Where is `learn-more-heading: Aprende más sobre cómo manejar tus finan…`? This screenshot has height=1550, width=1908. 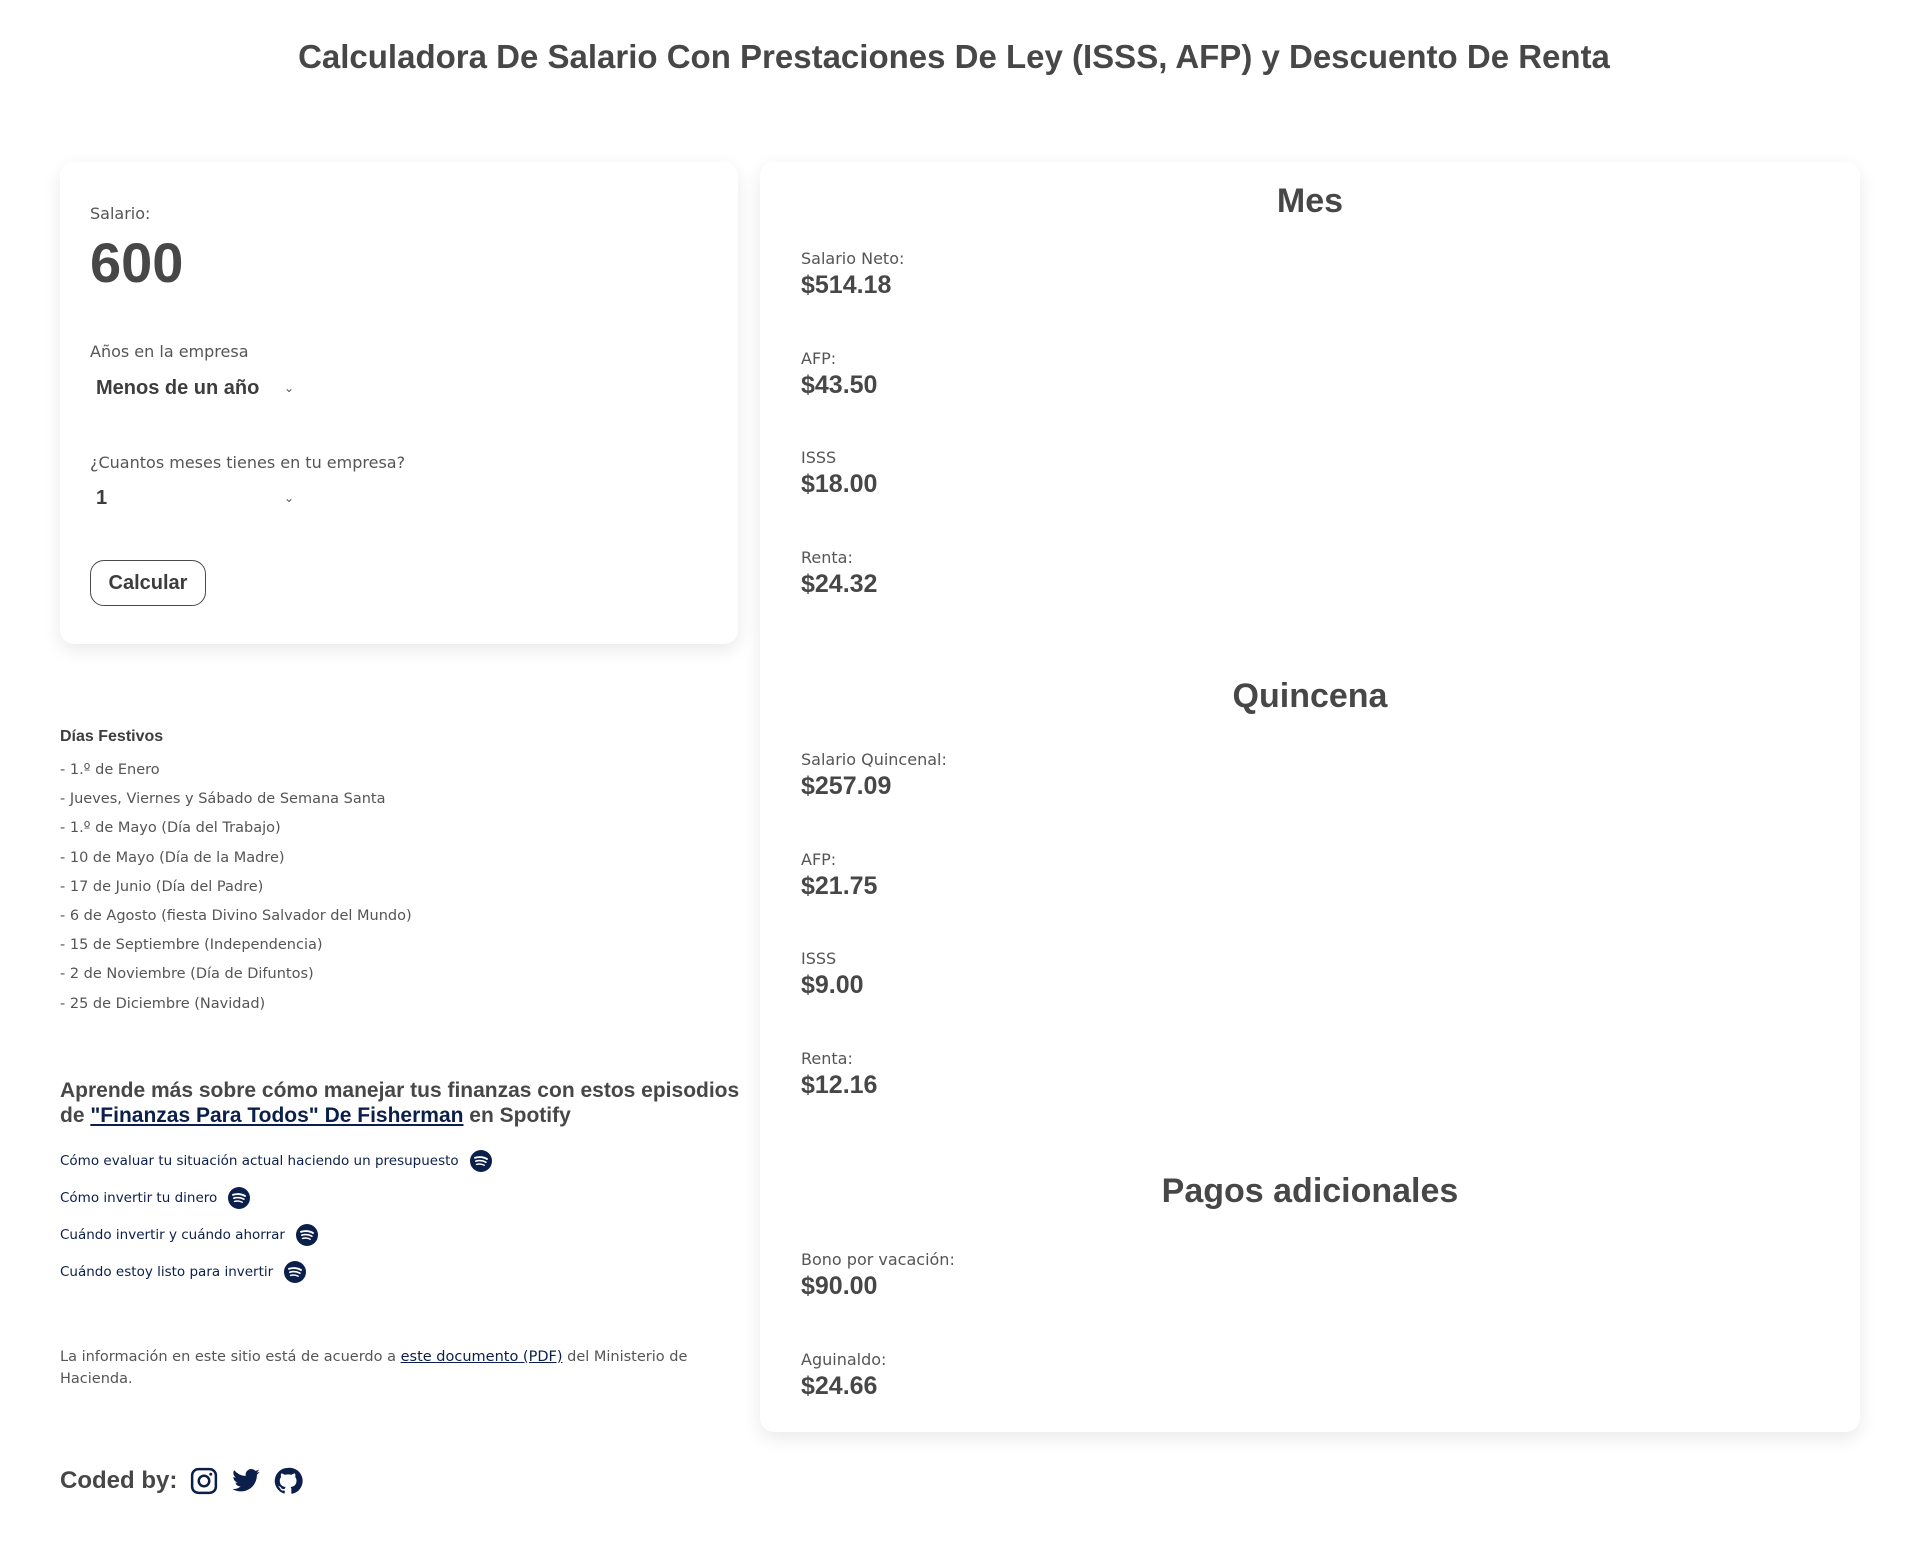 learn-more-heading: Aprende más sobre cómo manejar tus finan… is located at coordinates (400, 1103).